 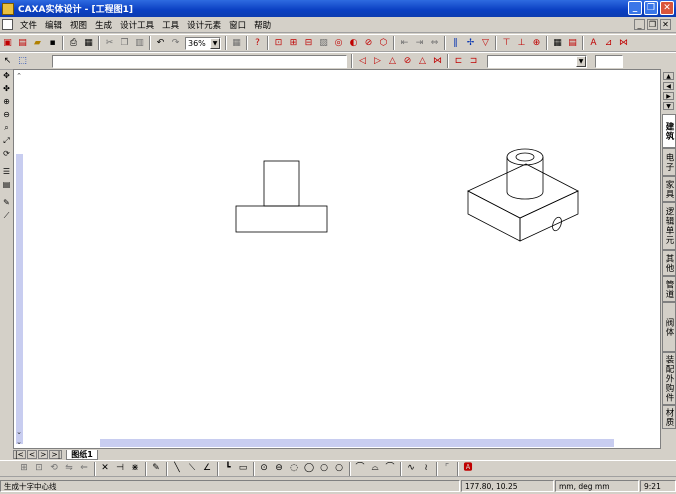 What do you see at coordinates (369, 43) in the screenshot?
I see `view-auxiliary-icon: ⊘` at bounding box center [369, 43].